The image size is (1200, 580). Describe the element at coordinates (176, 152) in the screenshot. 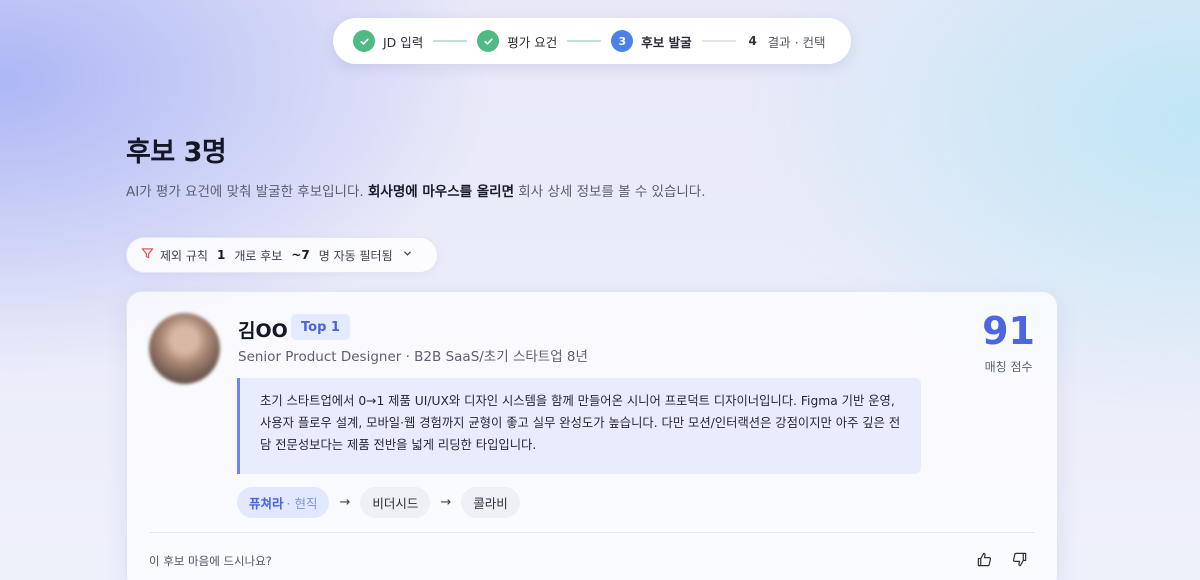

I see `page-title: 후보 3명` at that location.